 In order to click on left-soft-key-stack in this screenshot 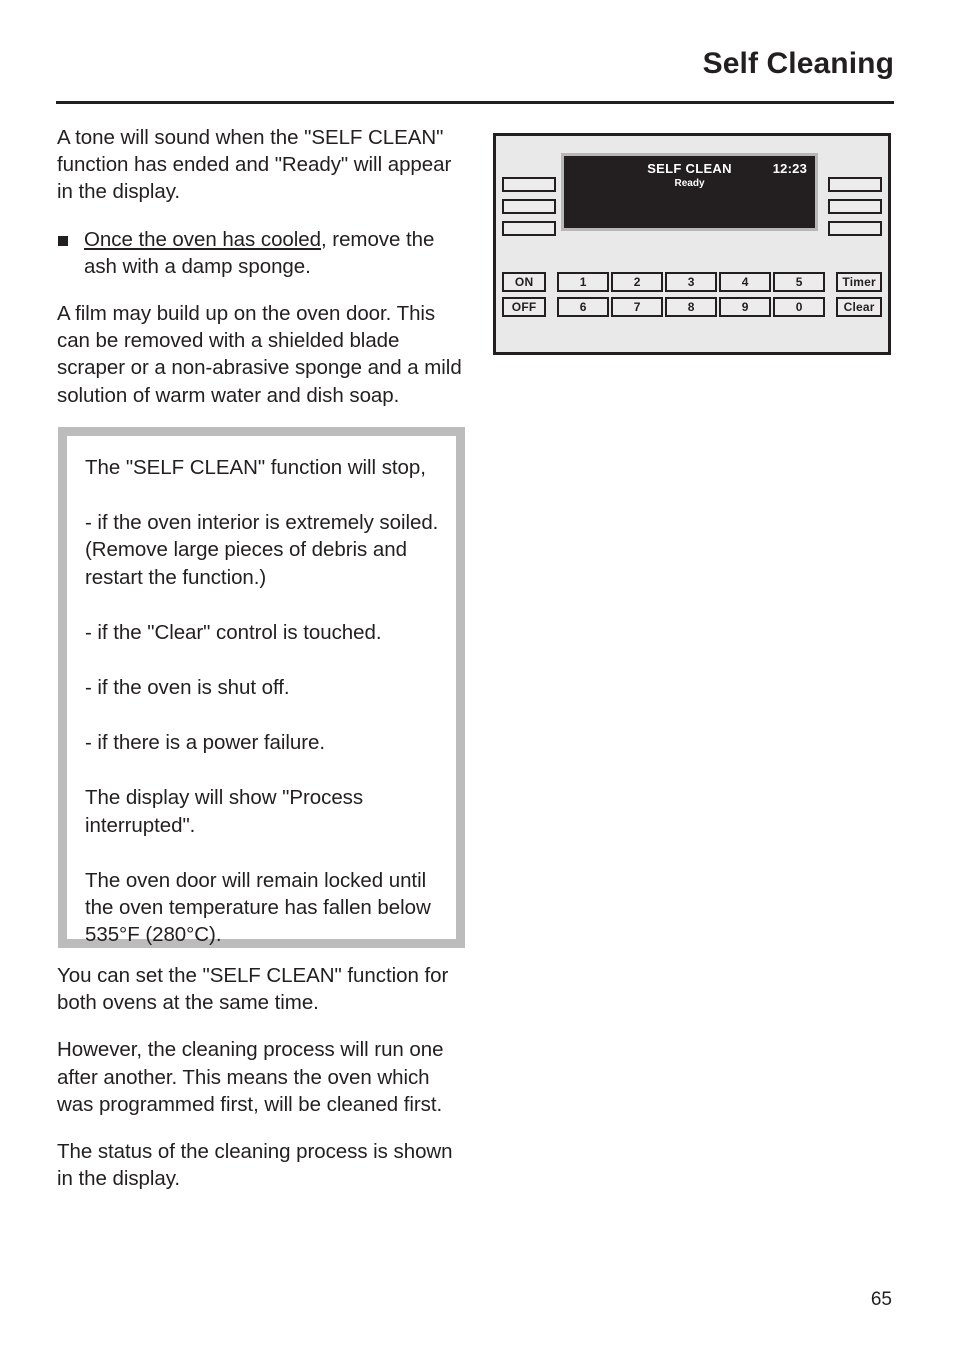, I will do `click(529, 206)`.